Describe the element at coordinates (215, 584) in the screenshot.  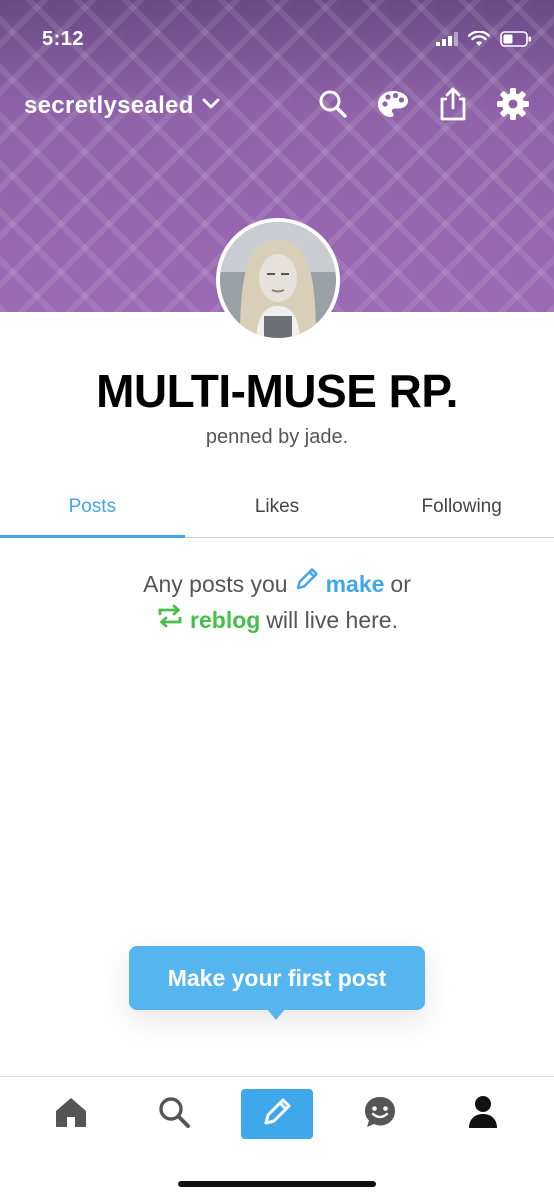
I see `empty-state-prefix: Any posts you` at that location.